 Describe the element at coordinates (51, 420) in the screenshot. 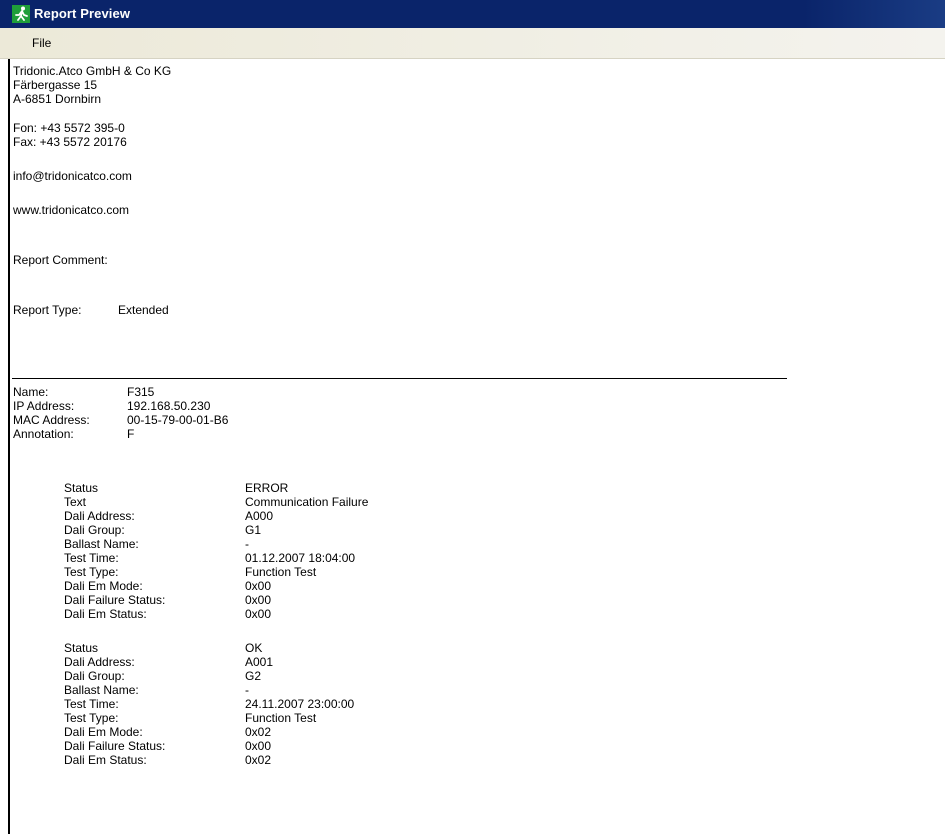

I see `mac-address-label: MAC Address:` at that location.